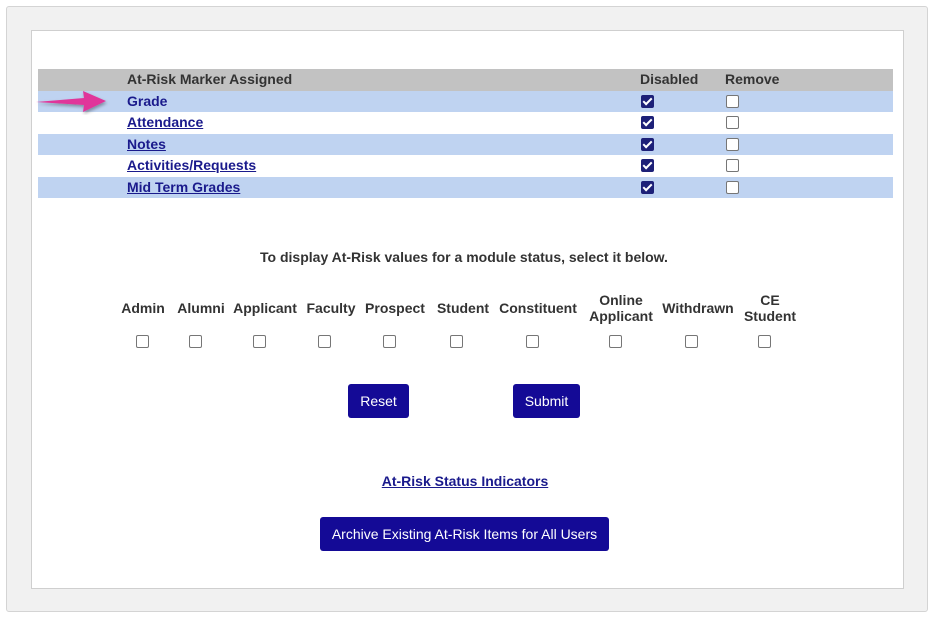 Image resolution: width=936 pixels, height=620 pixels. I want to click on marker-link-activities-requests: Activities/Requests, so click(191, 165).